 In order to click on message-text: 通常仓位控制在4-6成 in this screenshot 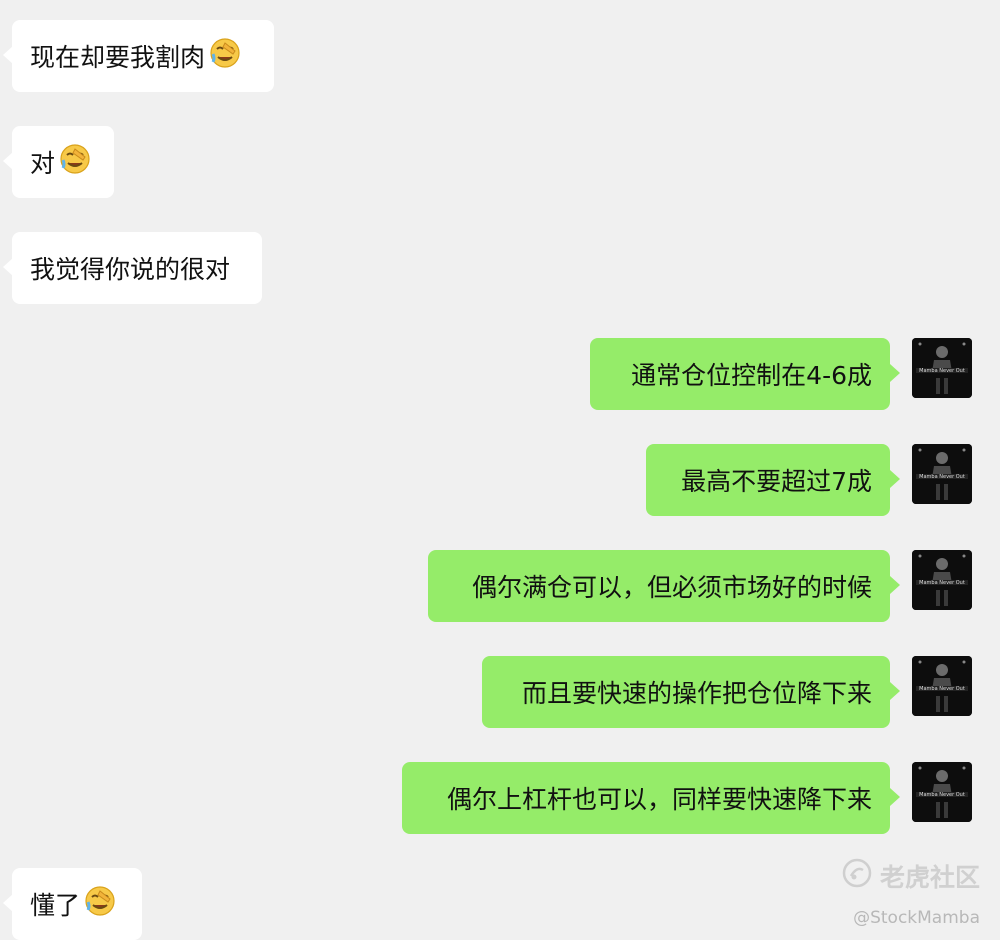, I will do `click(751, 375)`.